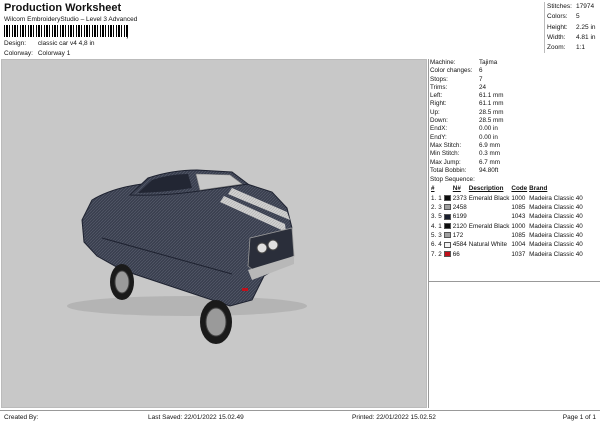  Describe the element at coordinates (434, 208) in the screenshot. I see `stop-number: 2.` at that location.